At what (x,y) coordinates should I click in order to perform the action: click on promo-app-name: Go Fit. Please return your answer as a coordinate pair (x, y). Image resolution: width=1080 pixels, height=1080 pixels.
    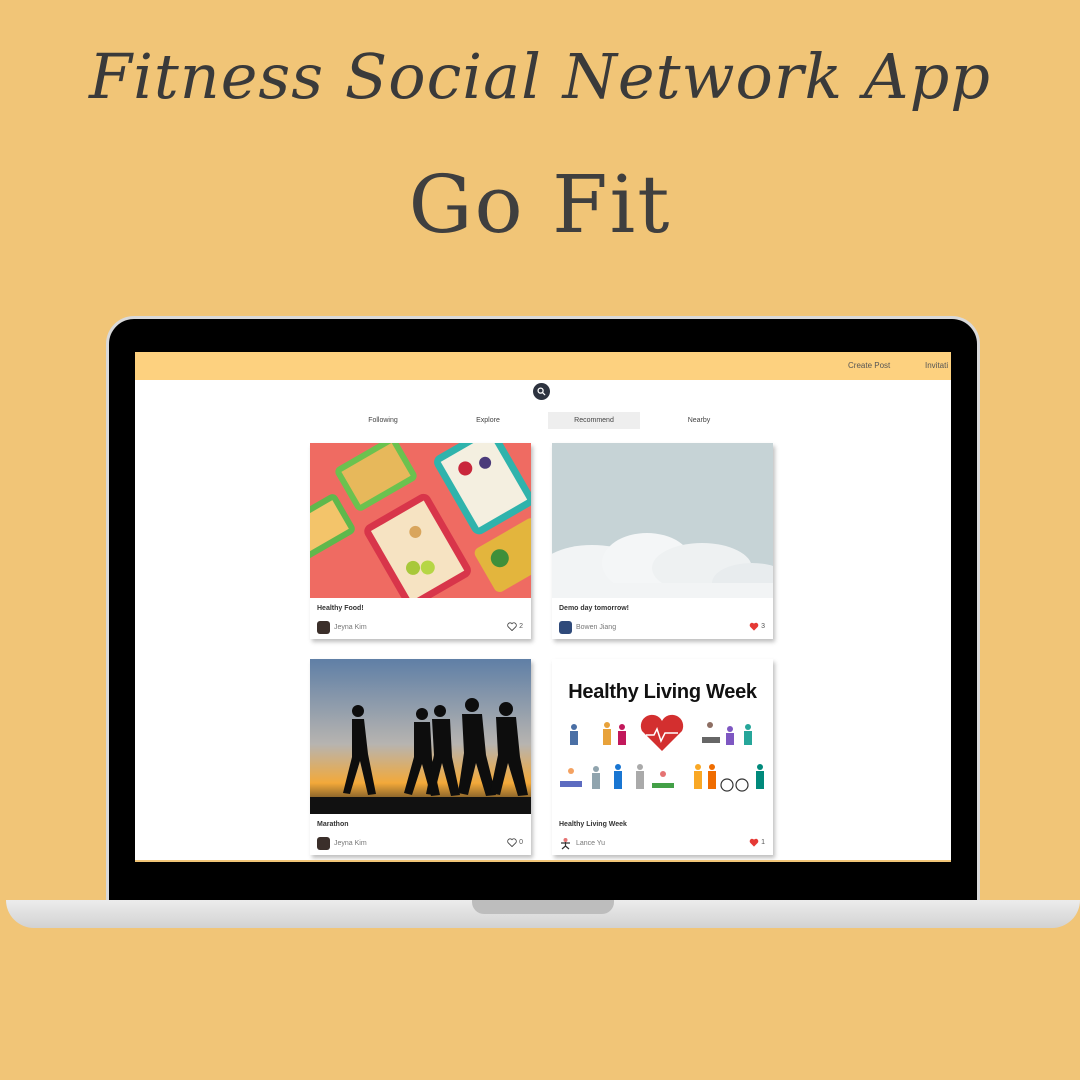
    Looking at the image, I should click on (540, 204).